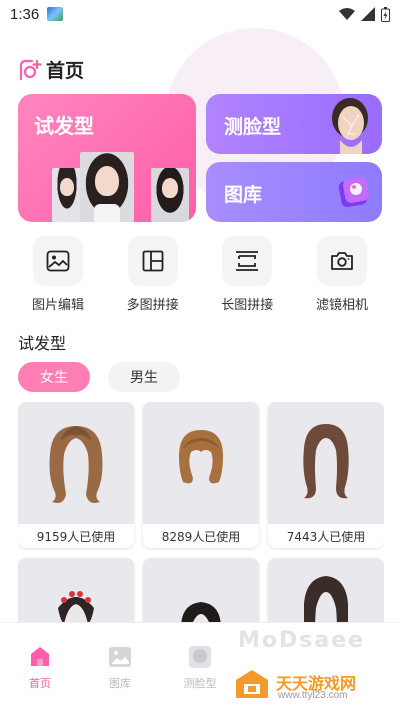  What do you see at coordinates (40, 656) in the screenshot?
I see `home-icon` at bounding box center [40, 656].